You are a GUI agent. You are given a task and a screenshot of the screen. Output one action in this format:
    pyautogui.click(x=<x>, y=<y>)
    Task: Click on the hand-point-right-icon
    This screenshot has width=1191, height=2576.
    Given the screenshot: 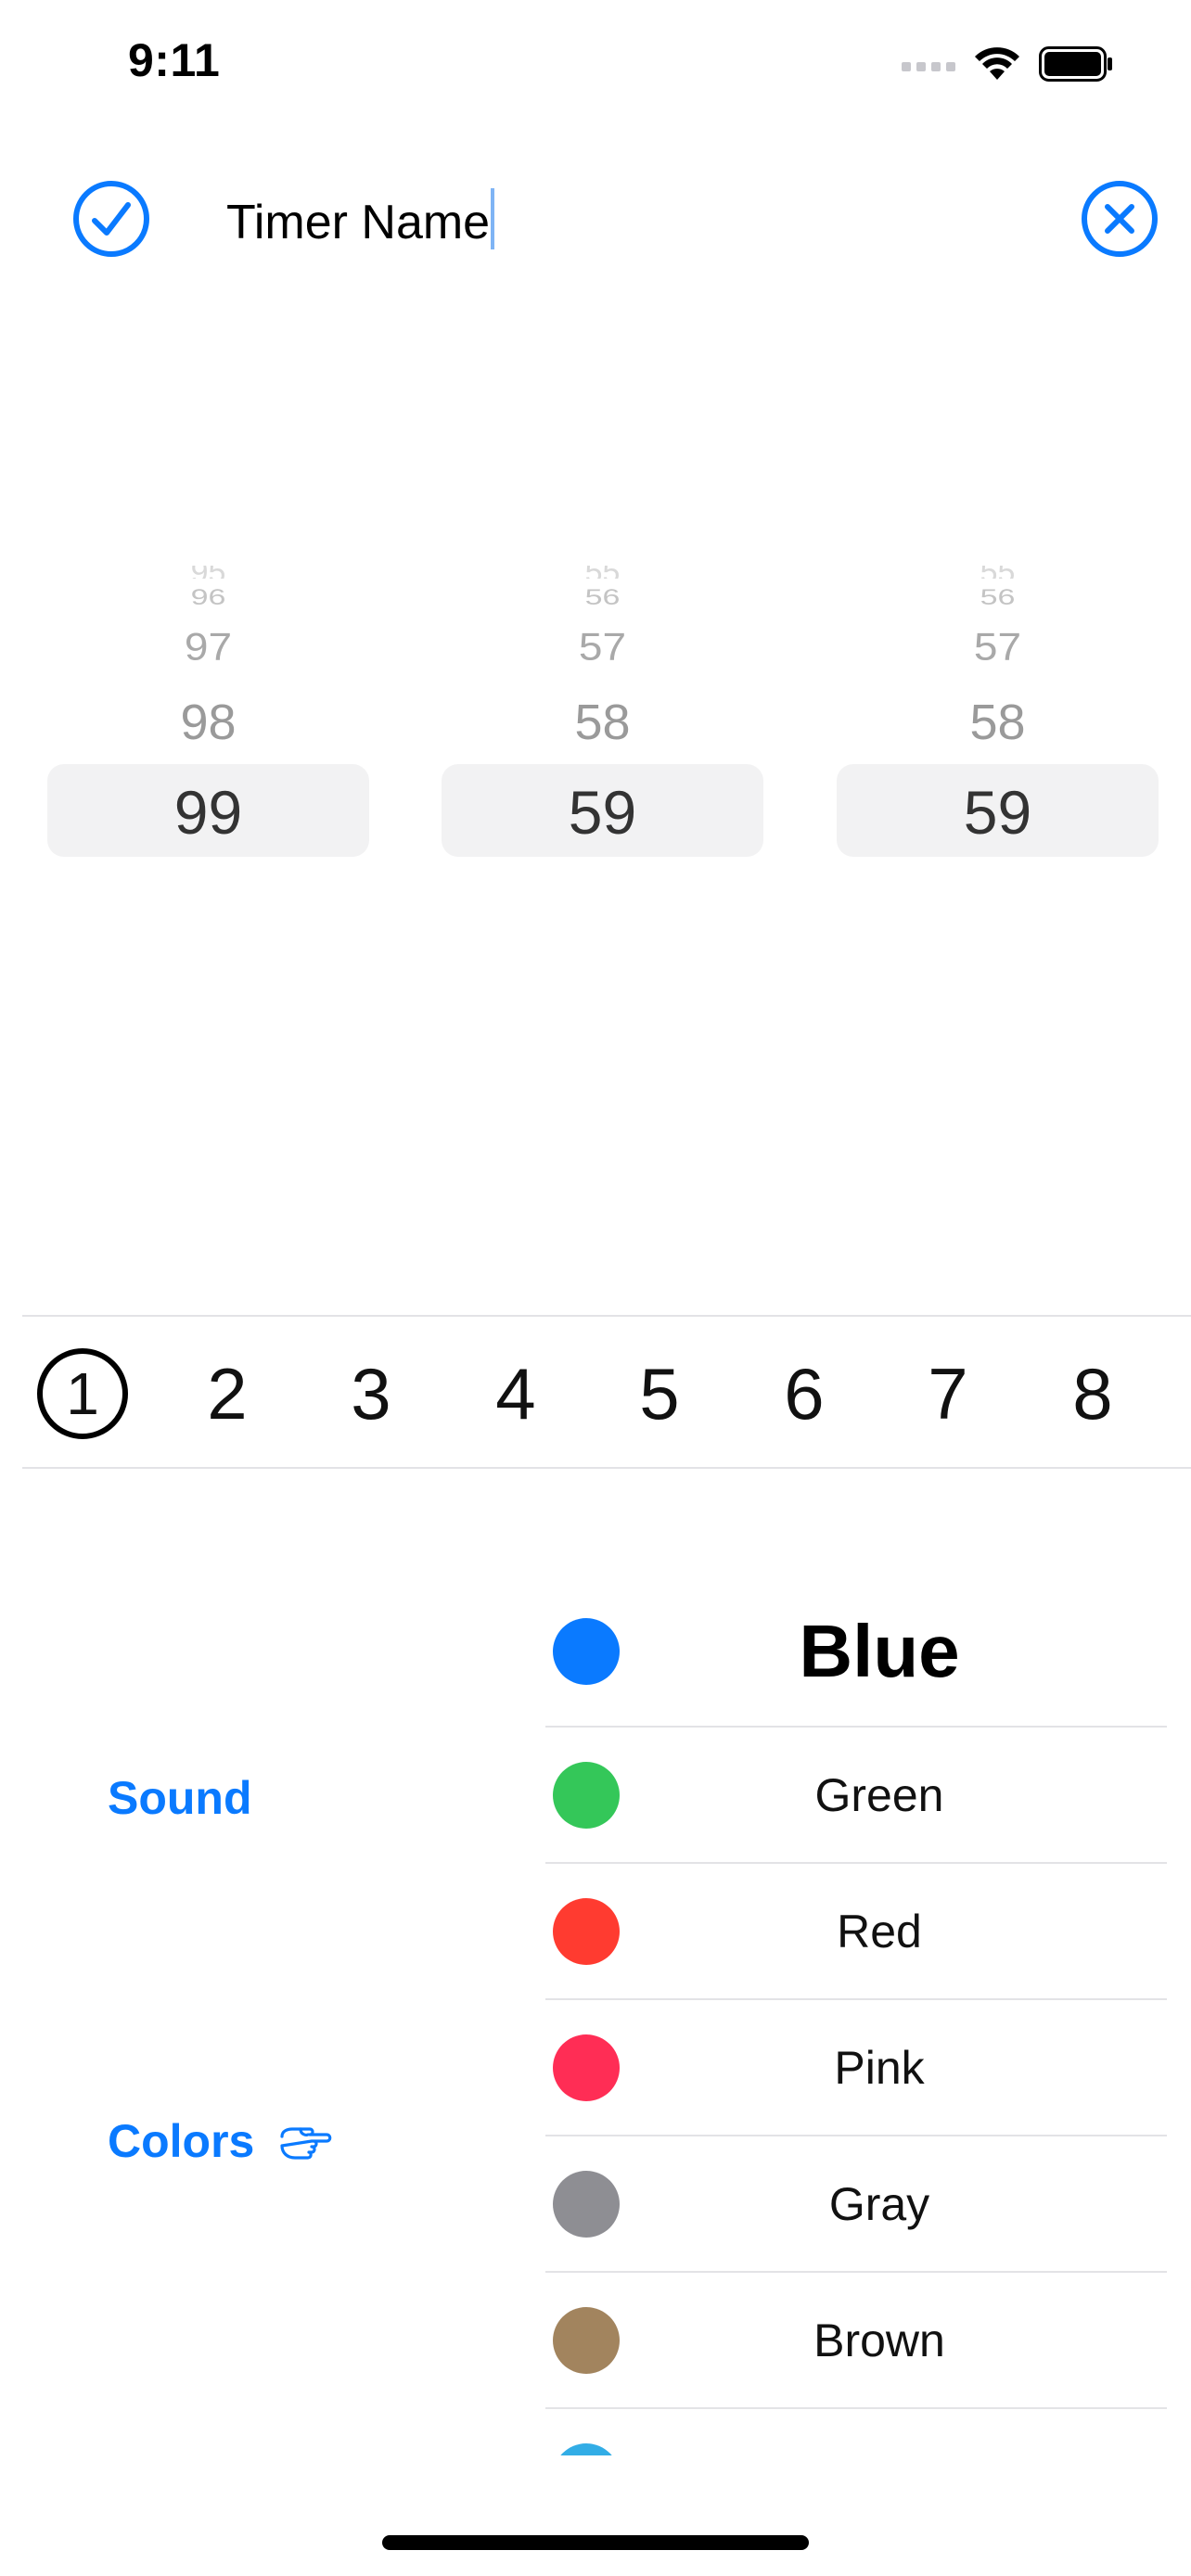 What is the action you would take?
    pyautogui.click(x=306, y=2143)
    